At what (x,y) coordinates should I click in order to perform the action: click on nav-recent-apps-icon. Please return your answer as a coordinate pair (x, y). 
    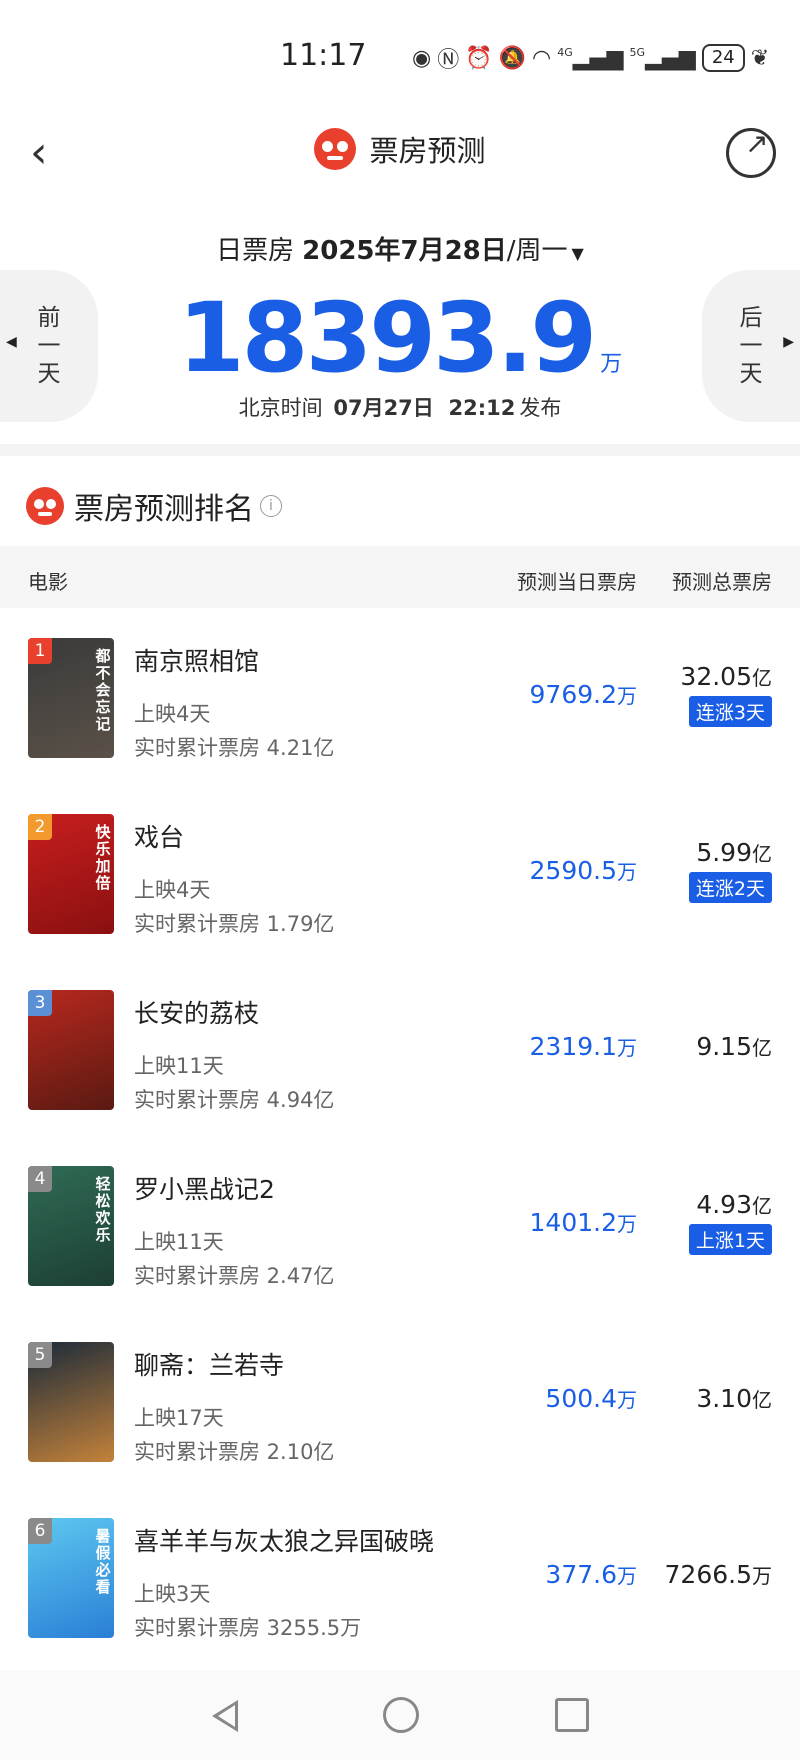
    Looking at the image, I should click on (572, 1715).